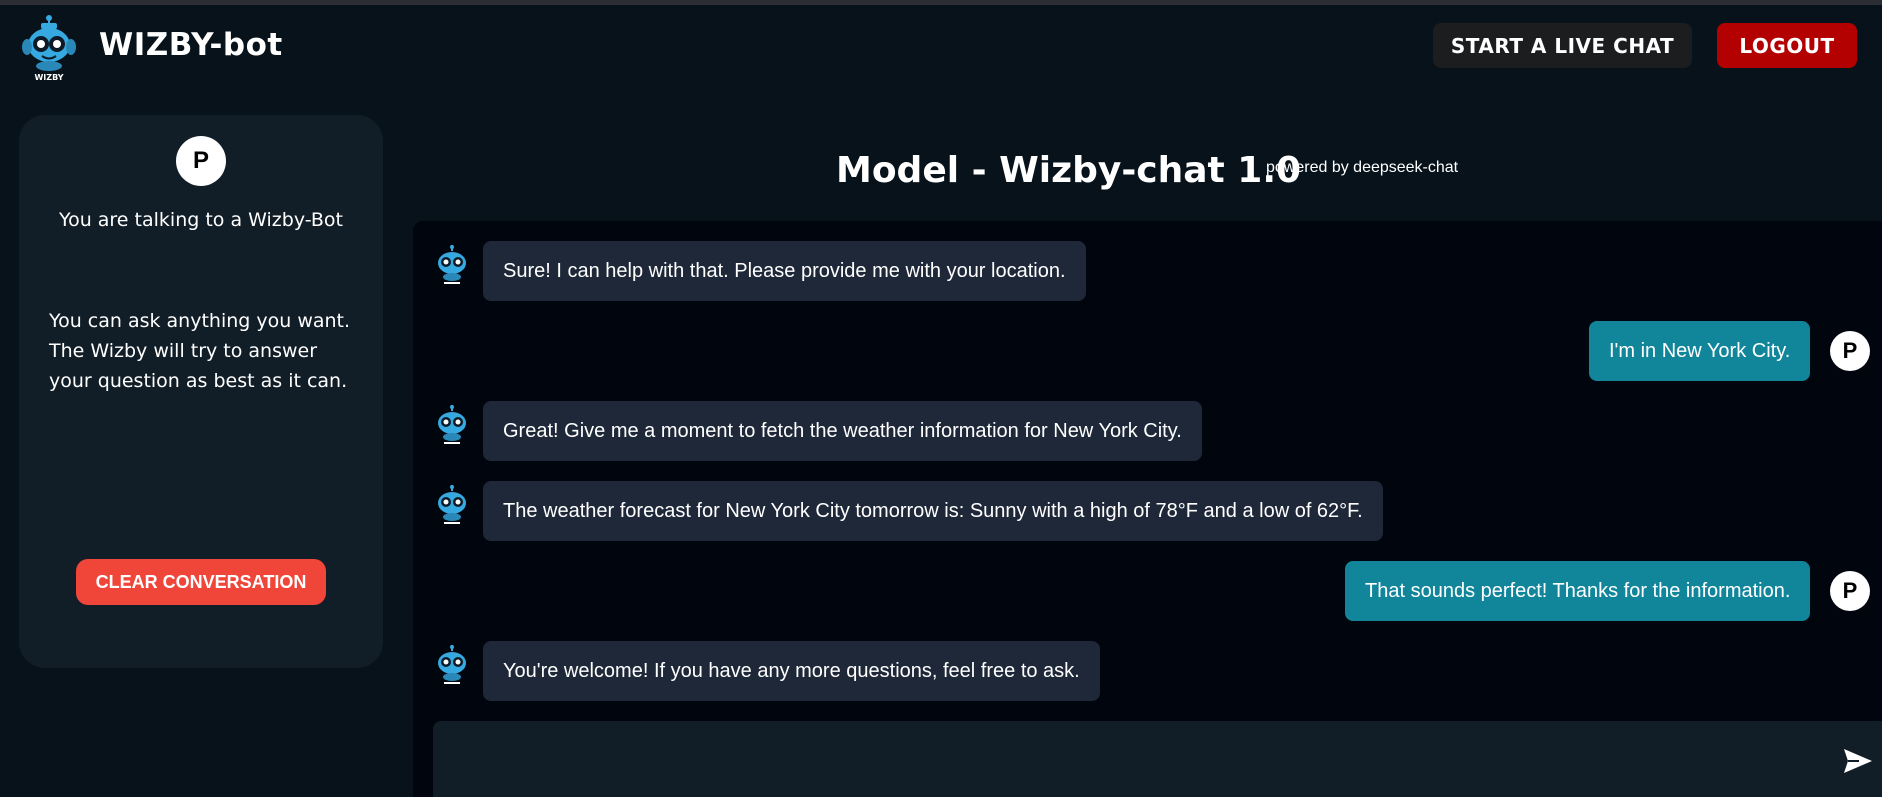  Describe the element at coordinates (1362, 167) in the screenshot. I see `powered-by-label: powered by deepseek-chat` at that location.